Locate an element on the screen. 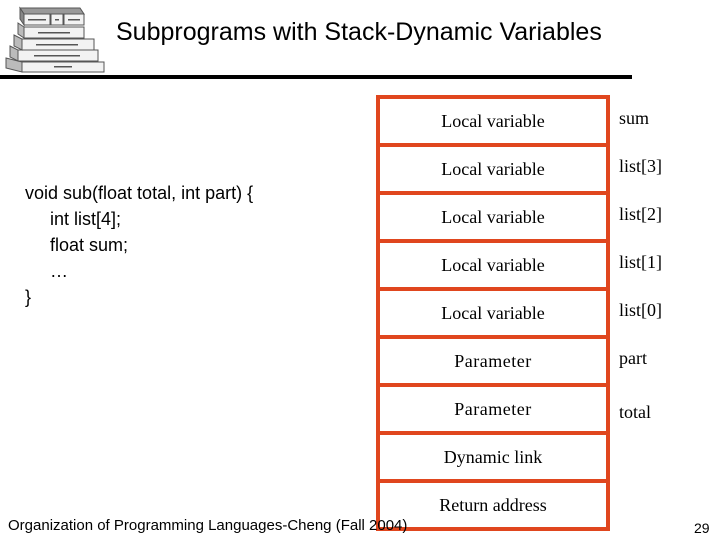 This screenshot has width=720, height=540. page-number: 29 is located at coordinates (702, 528).